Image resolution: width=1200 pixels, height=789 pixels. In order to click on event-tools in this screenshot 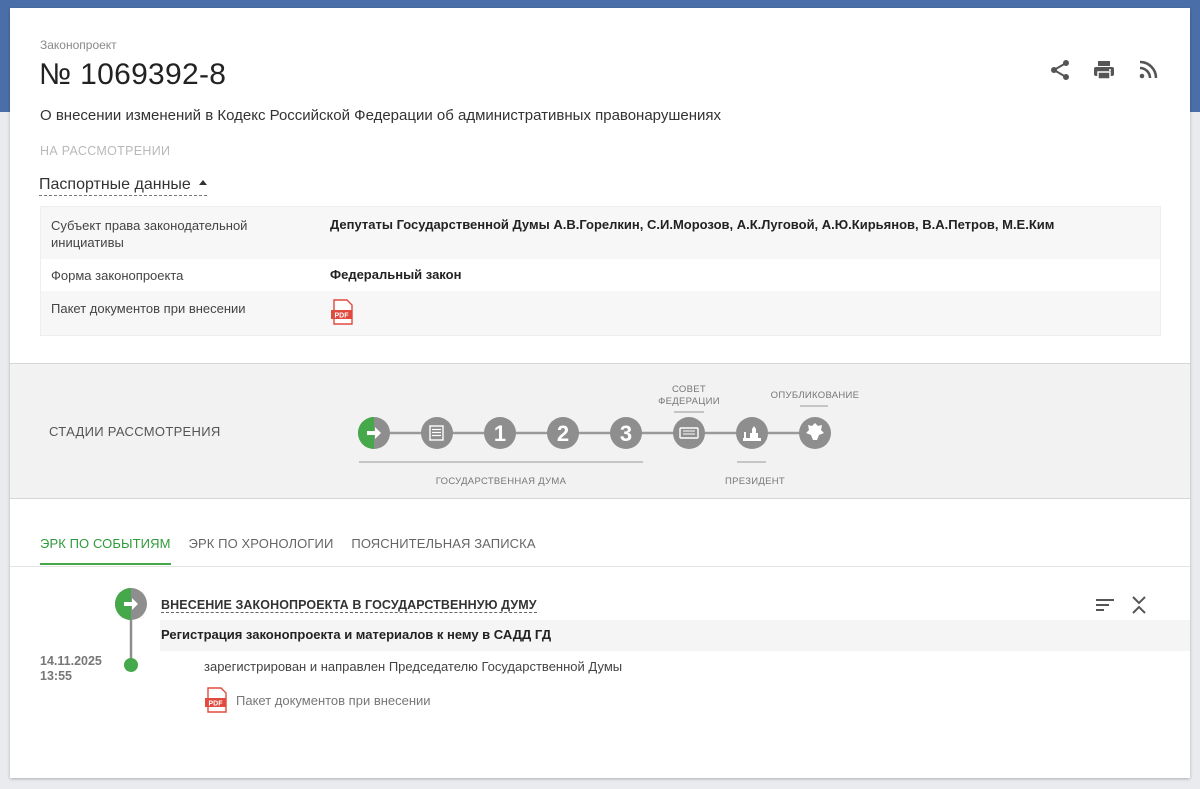, I will do `click(1122, 605)`.